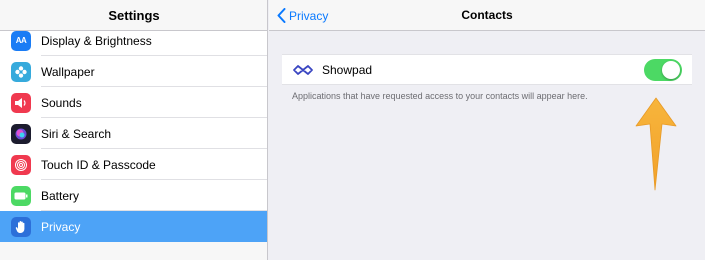  I want to click on detail-nav-bar: Privacy Contacts, so click(487, 15).